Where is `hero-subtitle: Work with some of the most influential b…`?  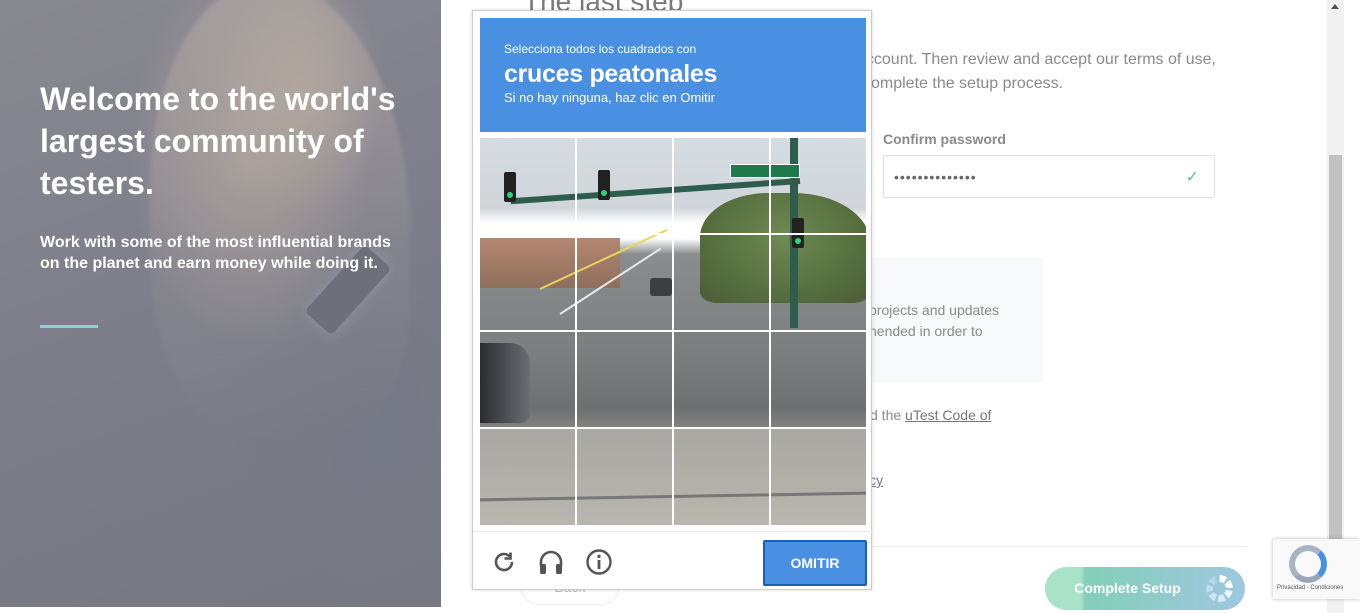 hero-subtitle: Work with some of the most influential b… is located at coordinates (215, 253).